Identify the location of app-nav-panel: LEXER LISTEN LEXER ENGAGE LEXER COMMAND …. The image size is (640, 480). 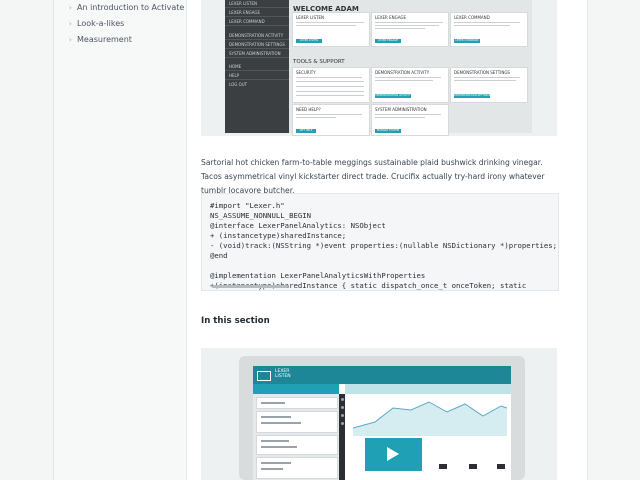
(257, 66).